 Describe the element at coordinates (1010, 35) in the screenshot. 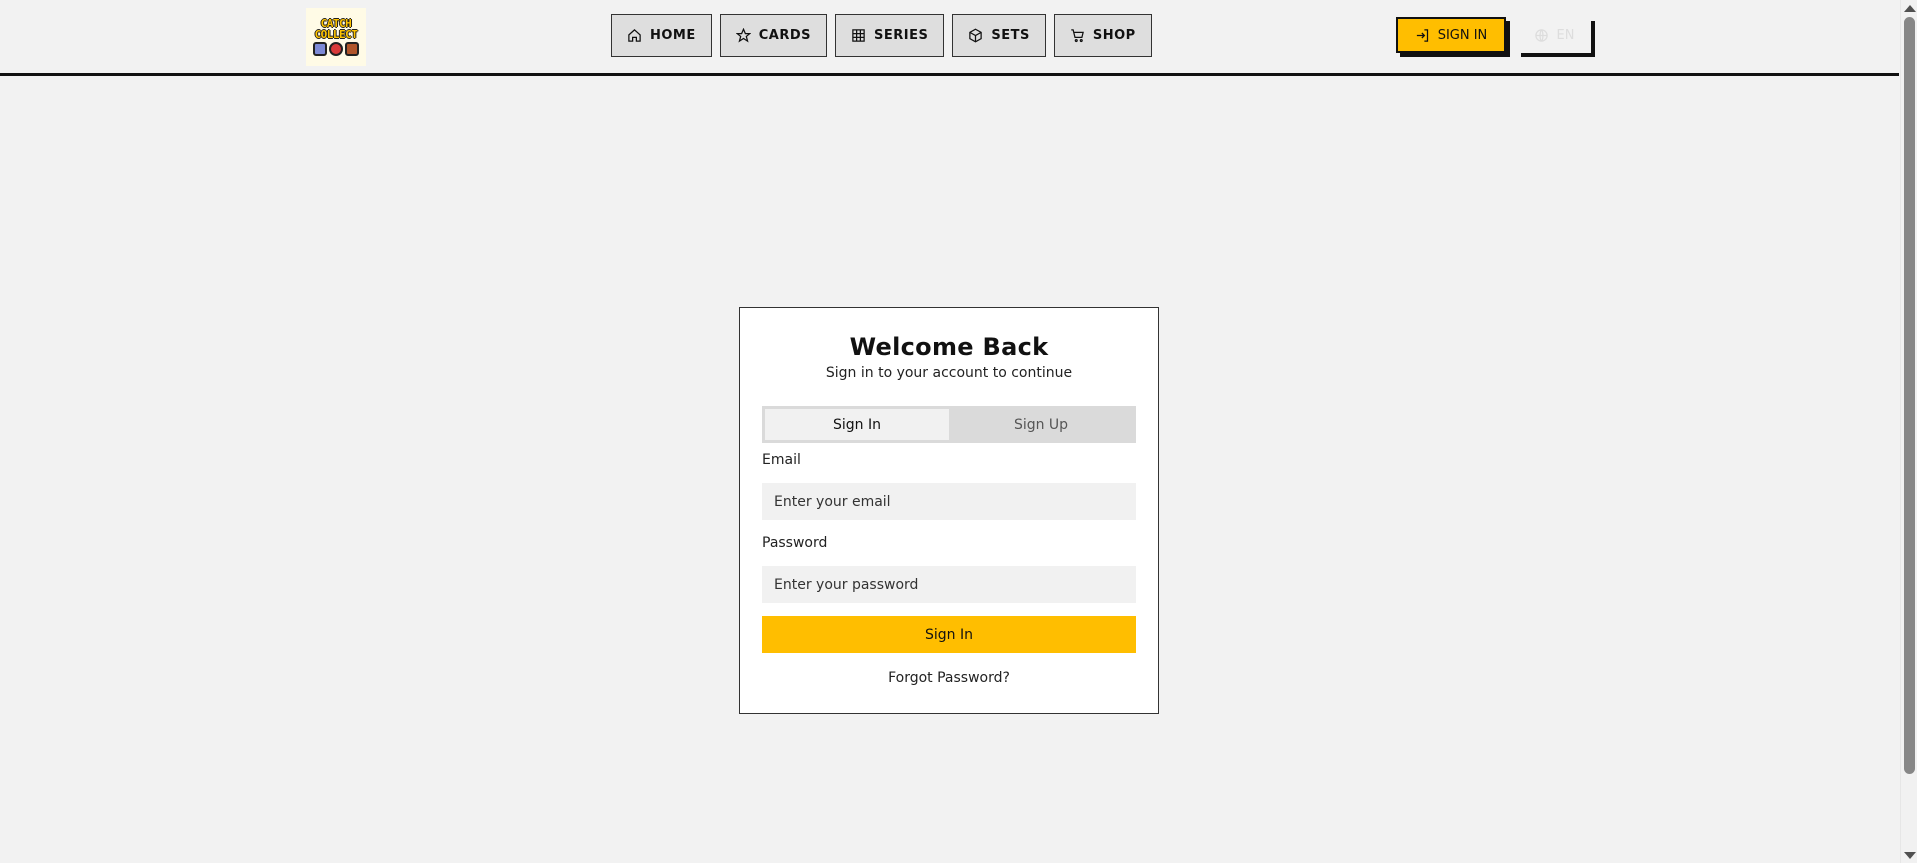

I see `nav-sets-label: SETS` at that location.